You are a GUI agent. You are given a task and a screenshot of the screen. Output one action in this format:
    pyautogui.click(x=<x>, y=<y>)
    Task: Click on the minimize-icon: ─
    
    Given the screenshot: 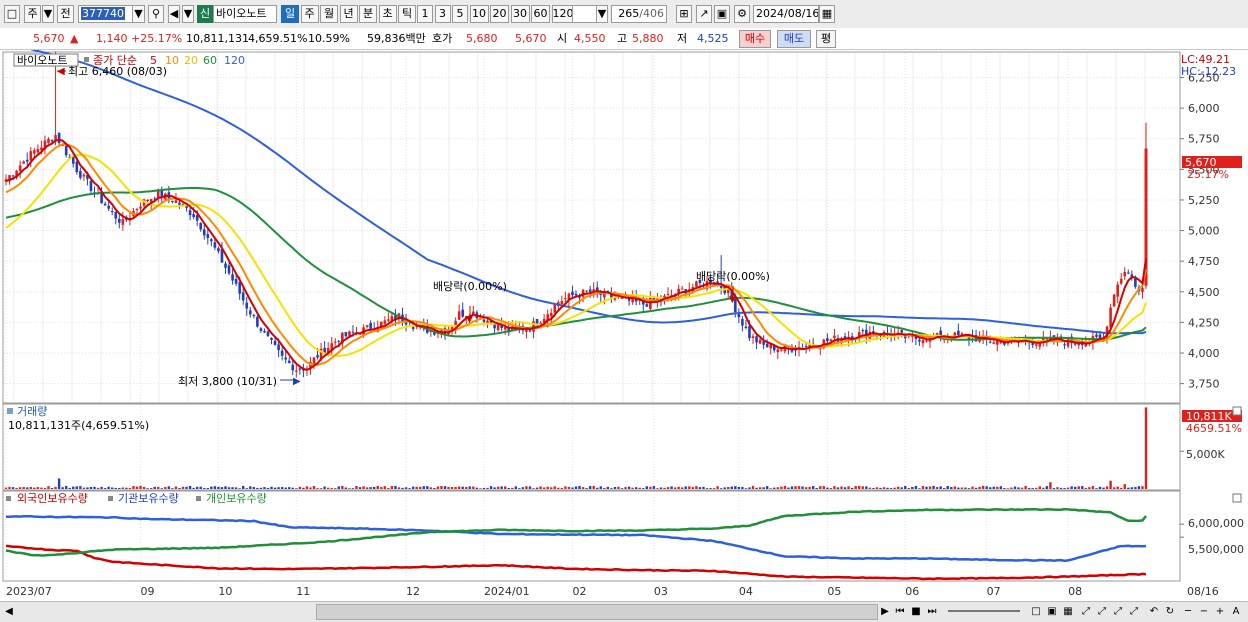 What is the action you would take?
    pyautogui.click(x=1188, y=612)
    